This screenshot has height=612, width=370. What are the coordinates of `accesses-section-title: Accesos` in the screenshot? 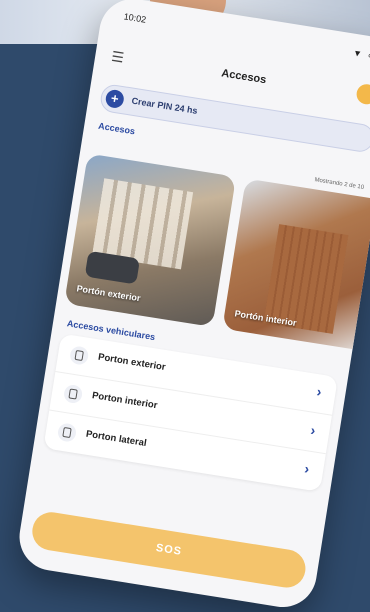 It's located at (116, 128).